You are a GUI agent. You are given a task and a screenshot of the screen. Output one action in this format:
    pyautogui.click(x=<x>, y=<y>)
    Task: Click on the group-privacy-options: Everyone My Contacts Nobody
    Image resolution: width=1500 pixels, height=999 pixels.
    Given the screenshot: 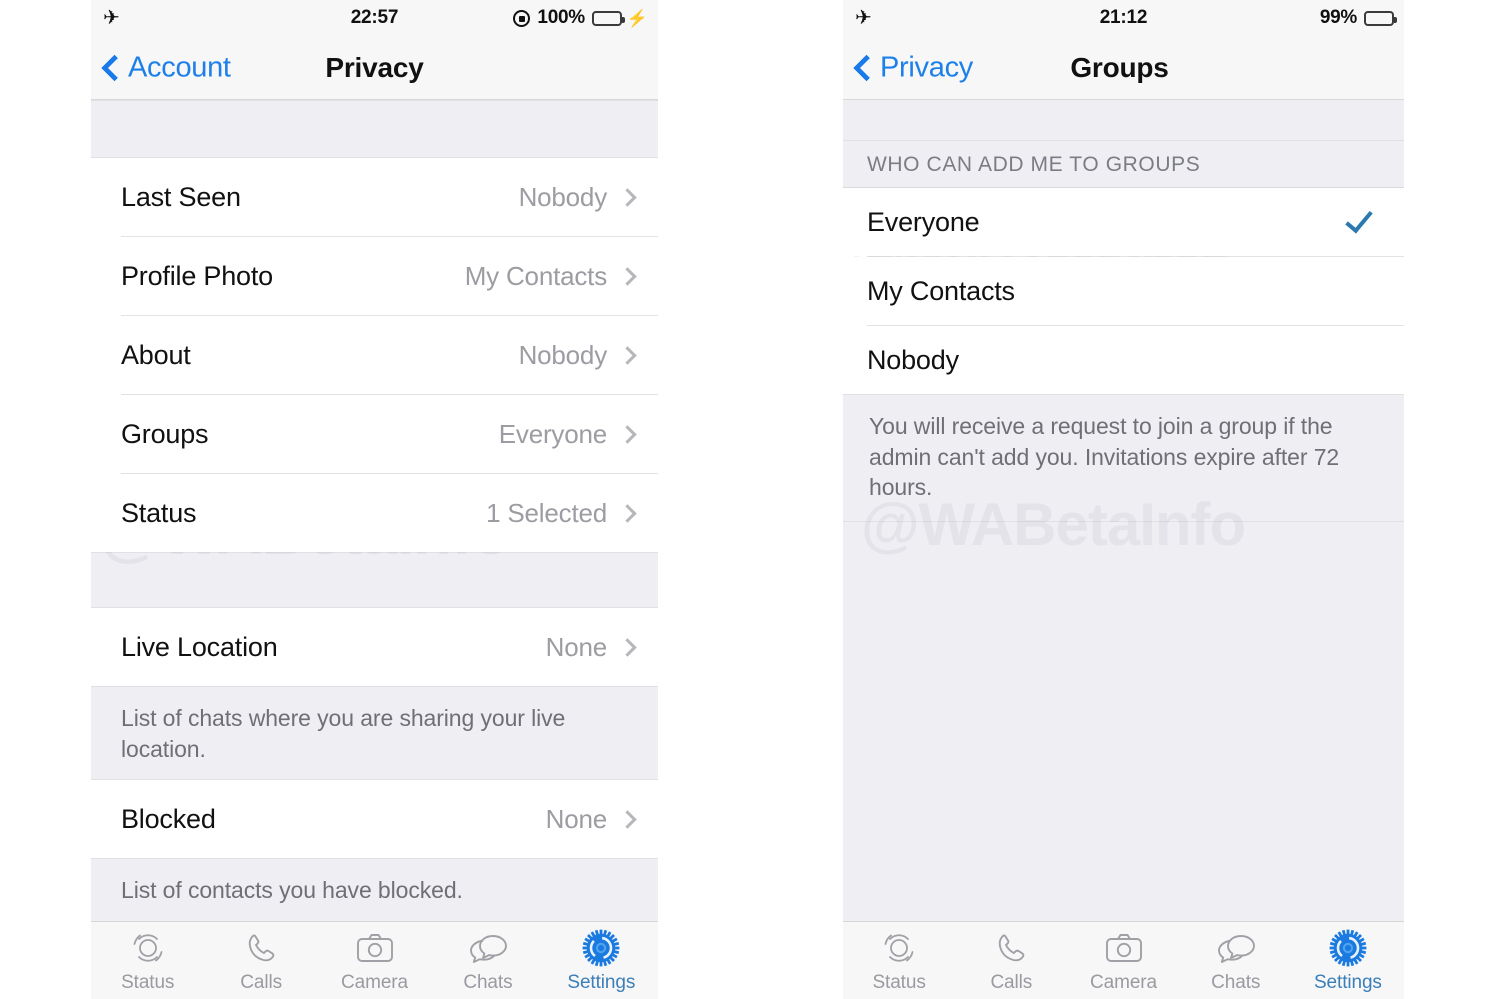 What is the action you would take?
    pyautogui.click(x=1123, y=291)
    